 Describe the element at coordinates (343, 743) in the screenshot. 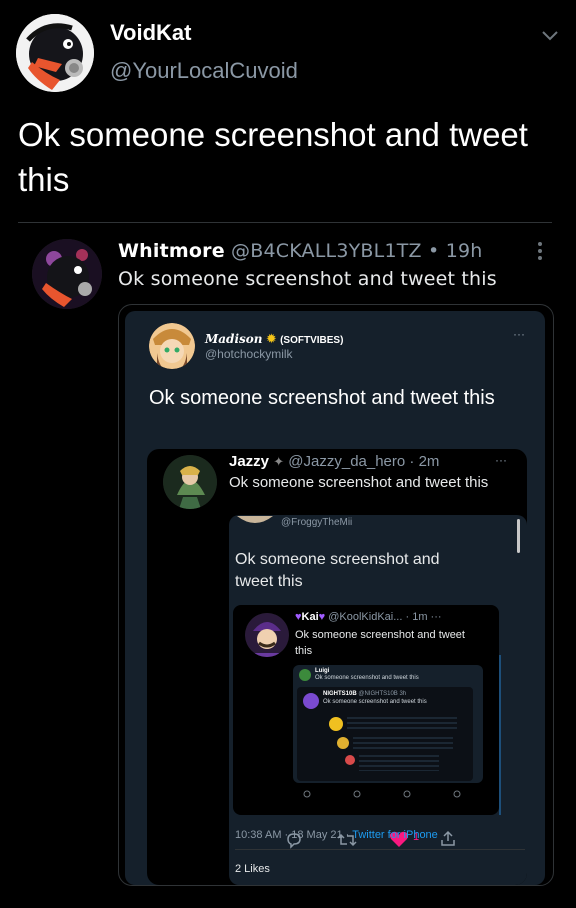

I see `nested-avatar-b` at that location.